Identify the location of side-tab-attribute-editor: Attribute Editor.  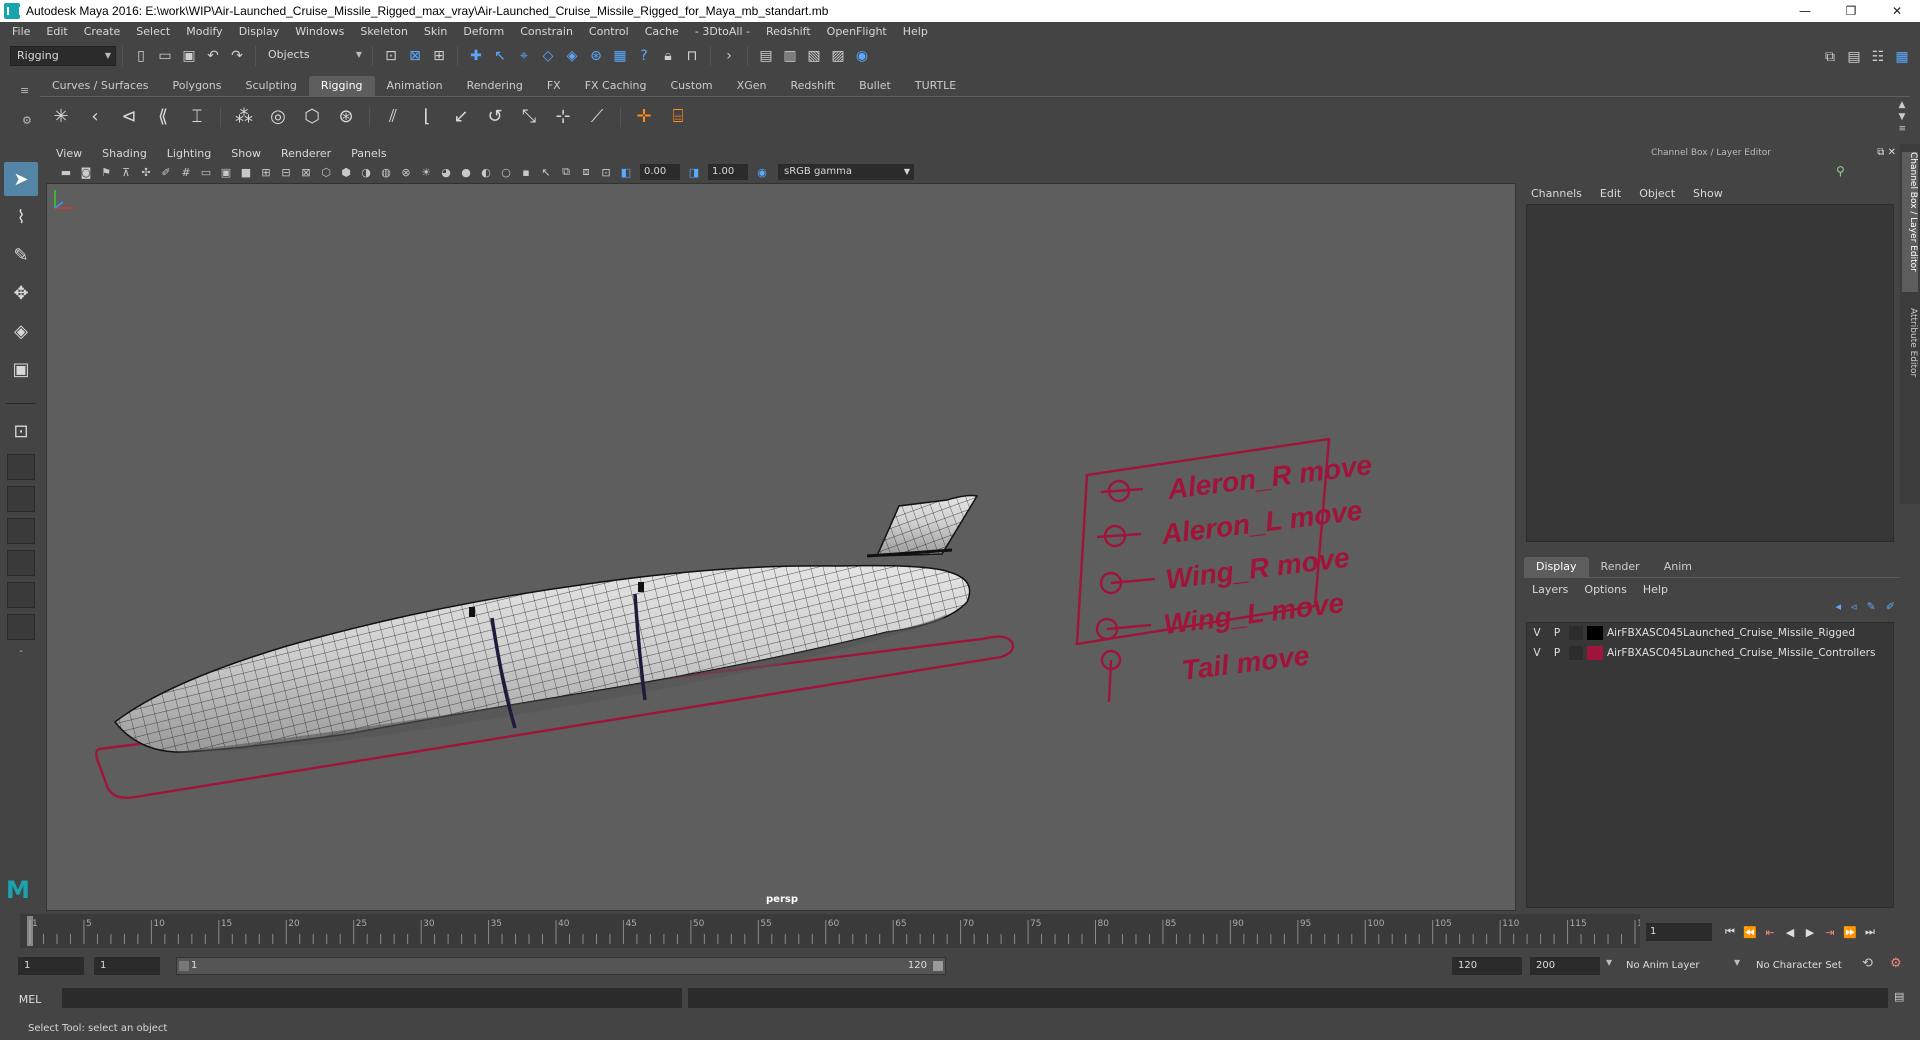
(1910, 358).